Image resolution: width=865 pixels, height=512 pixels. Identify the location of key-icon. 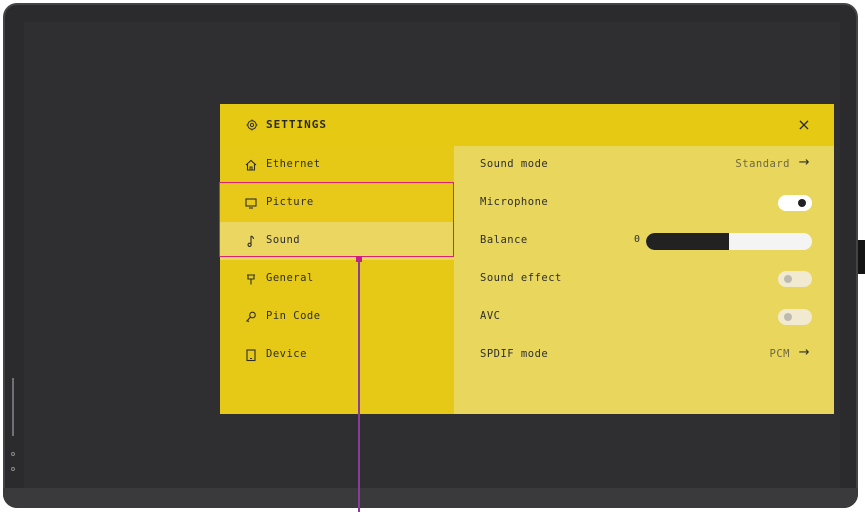
(251, 317).